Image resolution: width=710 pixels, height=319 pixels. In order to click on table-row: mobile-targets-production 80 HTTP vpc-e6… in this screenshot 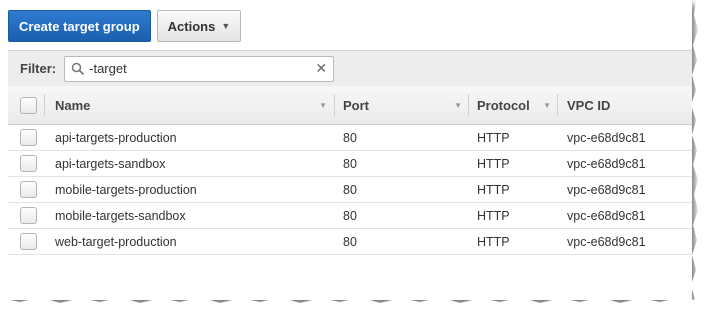, I will do `click(350, 190)`.